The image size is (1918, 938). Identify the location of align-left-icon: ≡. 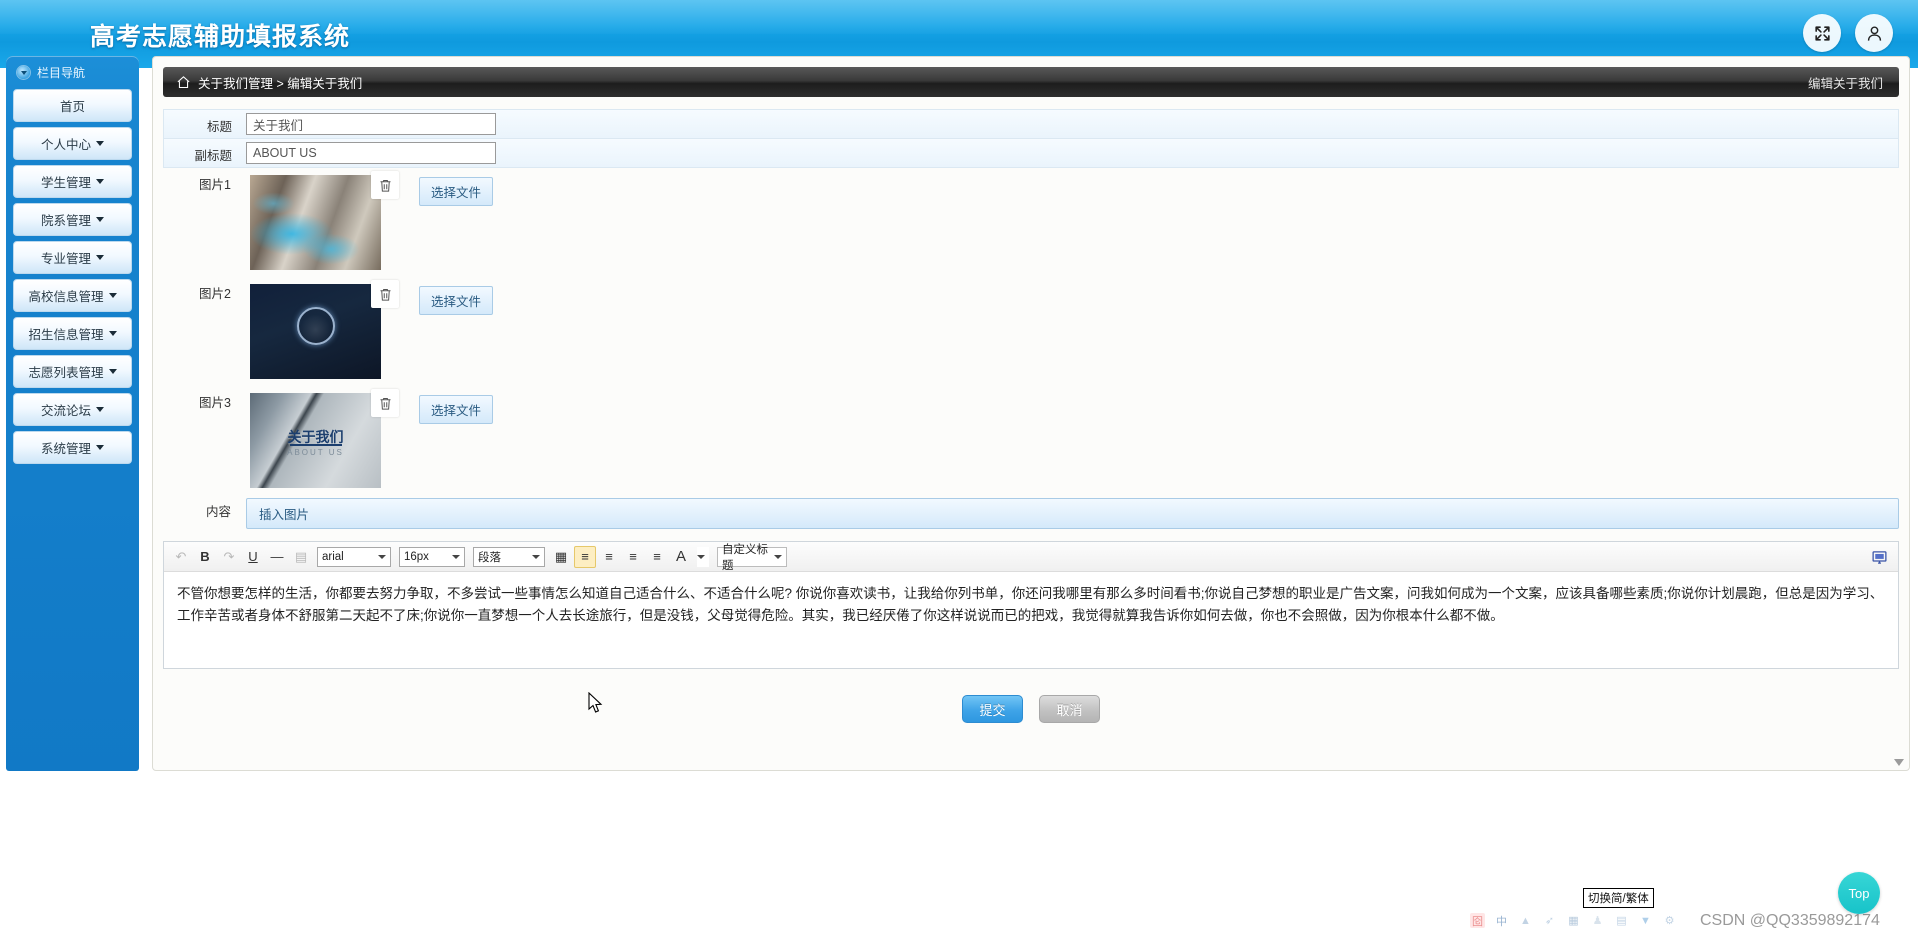
(585, 556).